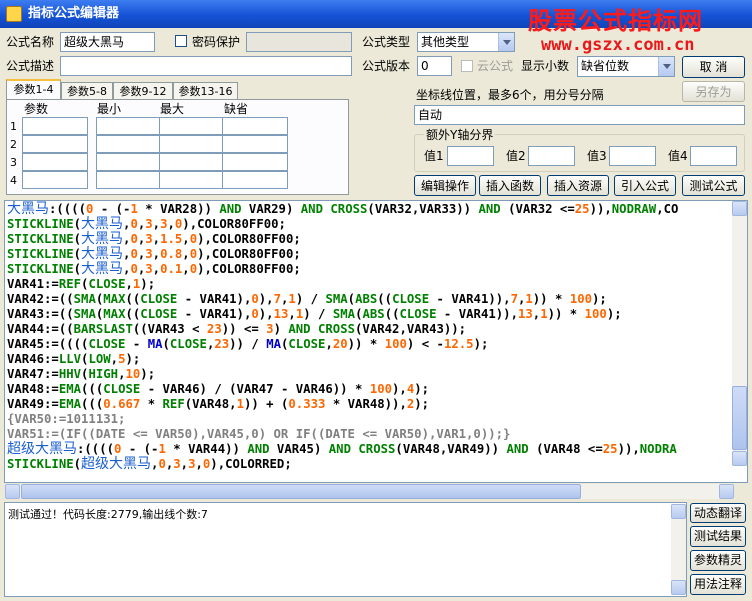  Describe the element at coordinates (181, 41) in the screenshot. I see `password-checkbox` at that location.